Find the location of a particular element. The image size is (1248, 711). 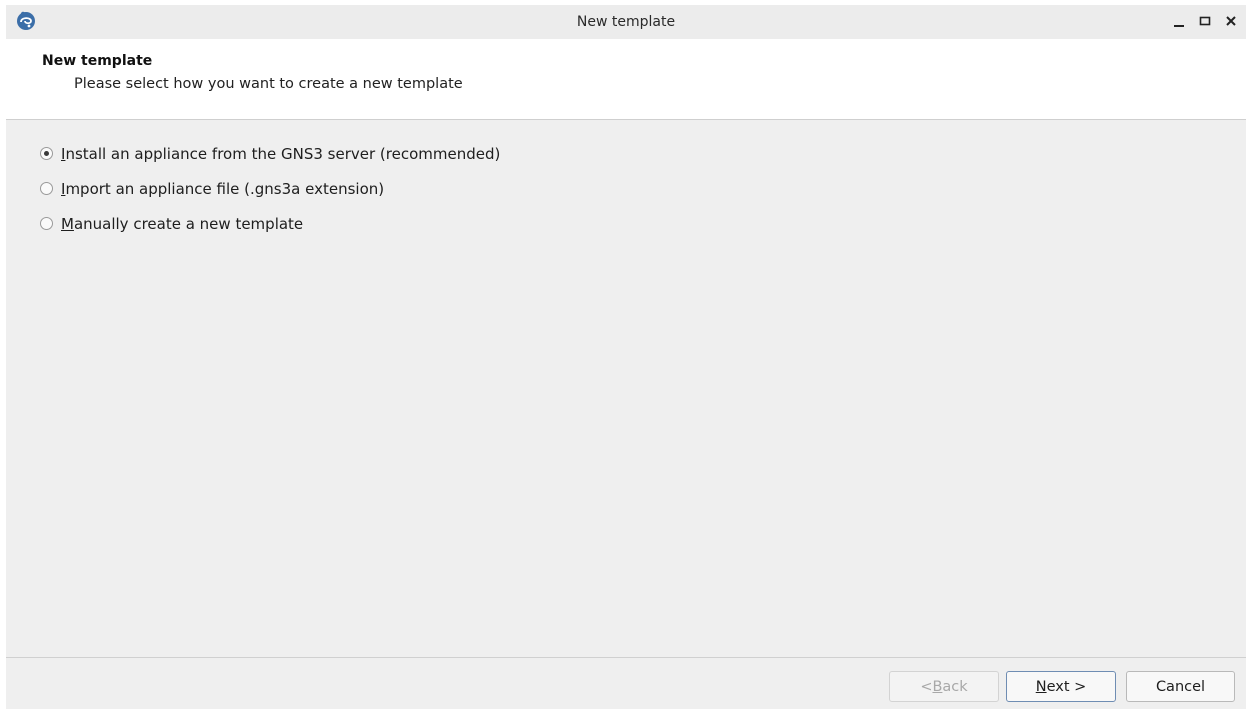

option-manually-create: Manually create a new template is located at coordinates (270, 223).